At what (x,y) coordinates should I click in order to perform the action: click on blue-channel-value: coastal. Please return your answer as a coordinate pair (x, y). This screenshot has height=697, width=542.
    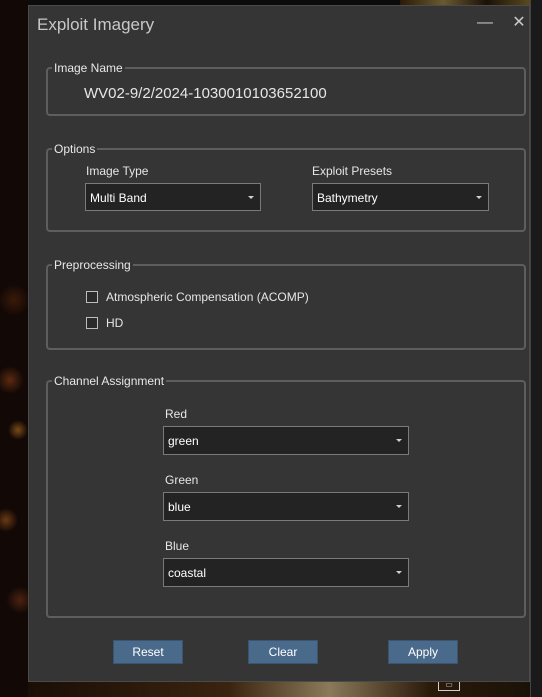
    Looking at the image, I should click on (187, 573).